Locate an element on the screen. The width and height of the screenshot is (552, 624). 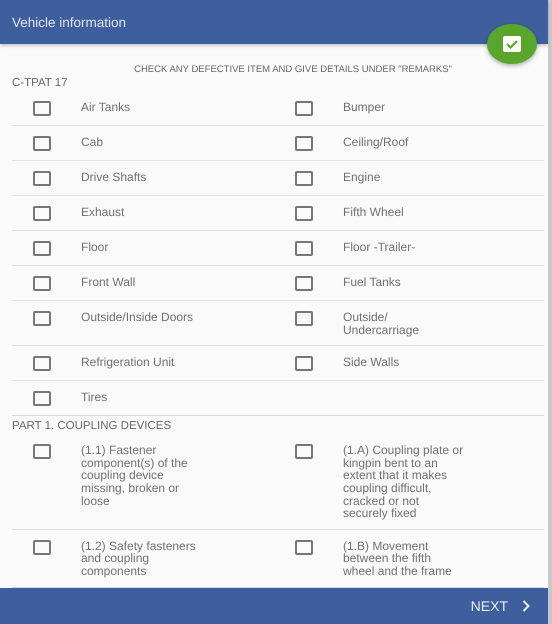
instruction-text: CHECK ANY DEFECTIVE ITEM AND GIVE DETAILS UNDER "REMARKS" is located at coordinates (293, 69).